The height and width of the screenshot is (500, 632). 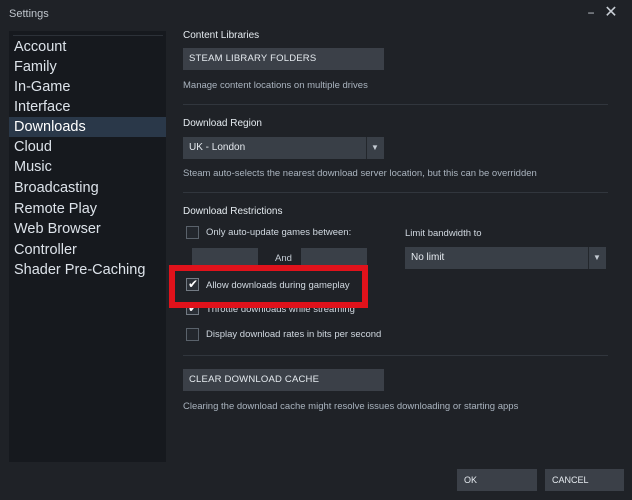 I want to click on throttle-streaming-label: Throttle downloads while streaming, so click(x=280, y=309).